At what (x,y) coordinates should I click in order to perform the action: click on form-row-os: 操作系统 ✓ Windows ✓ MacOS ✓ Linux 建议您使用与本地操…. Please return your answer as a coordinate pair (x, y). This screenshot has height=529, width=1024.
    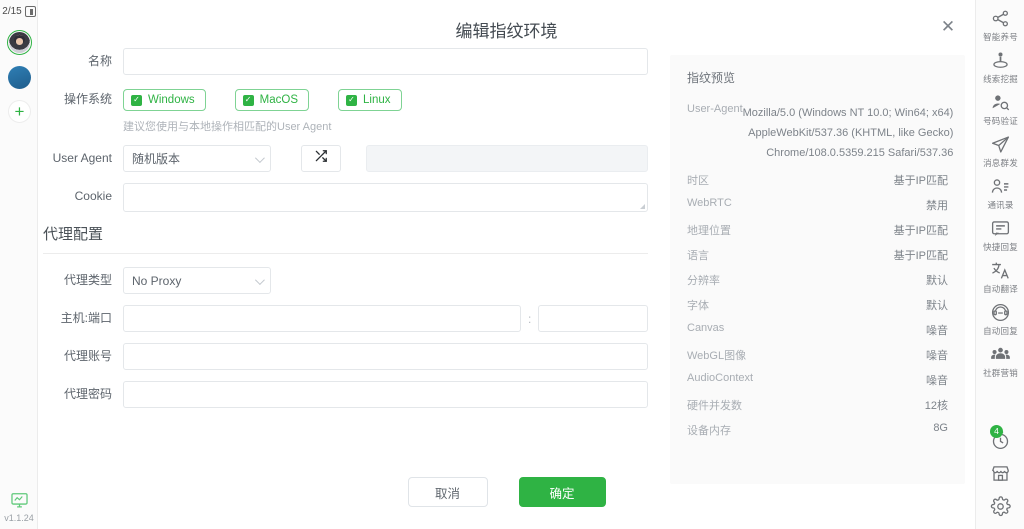
    Looking at the image, I should click on (354, 110).